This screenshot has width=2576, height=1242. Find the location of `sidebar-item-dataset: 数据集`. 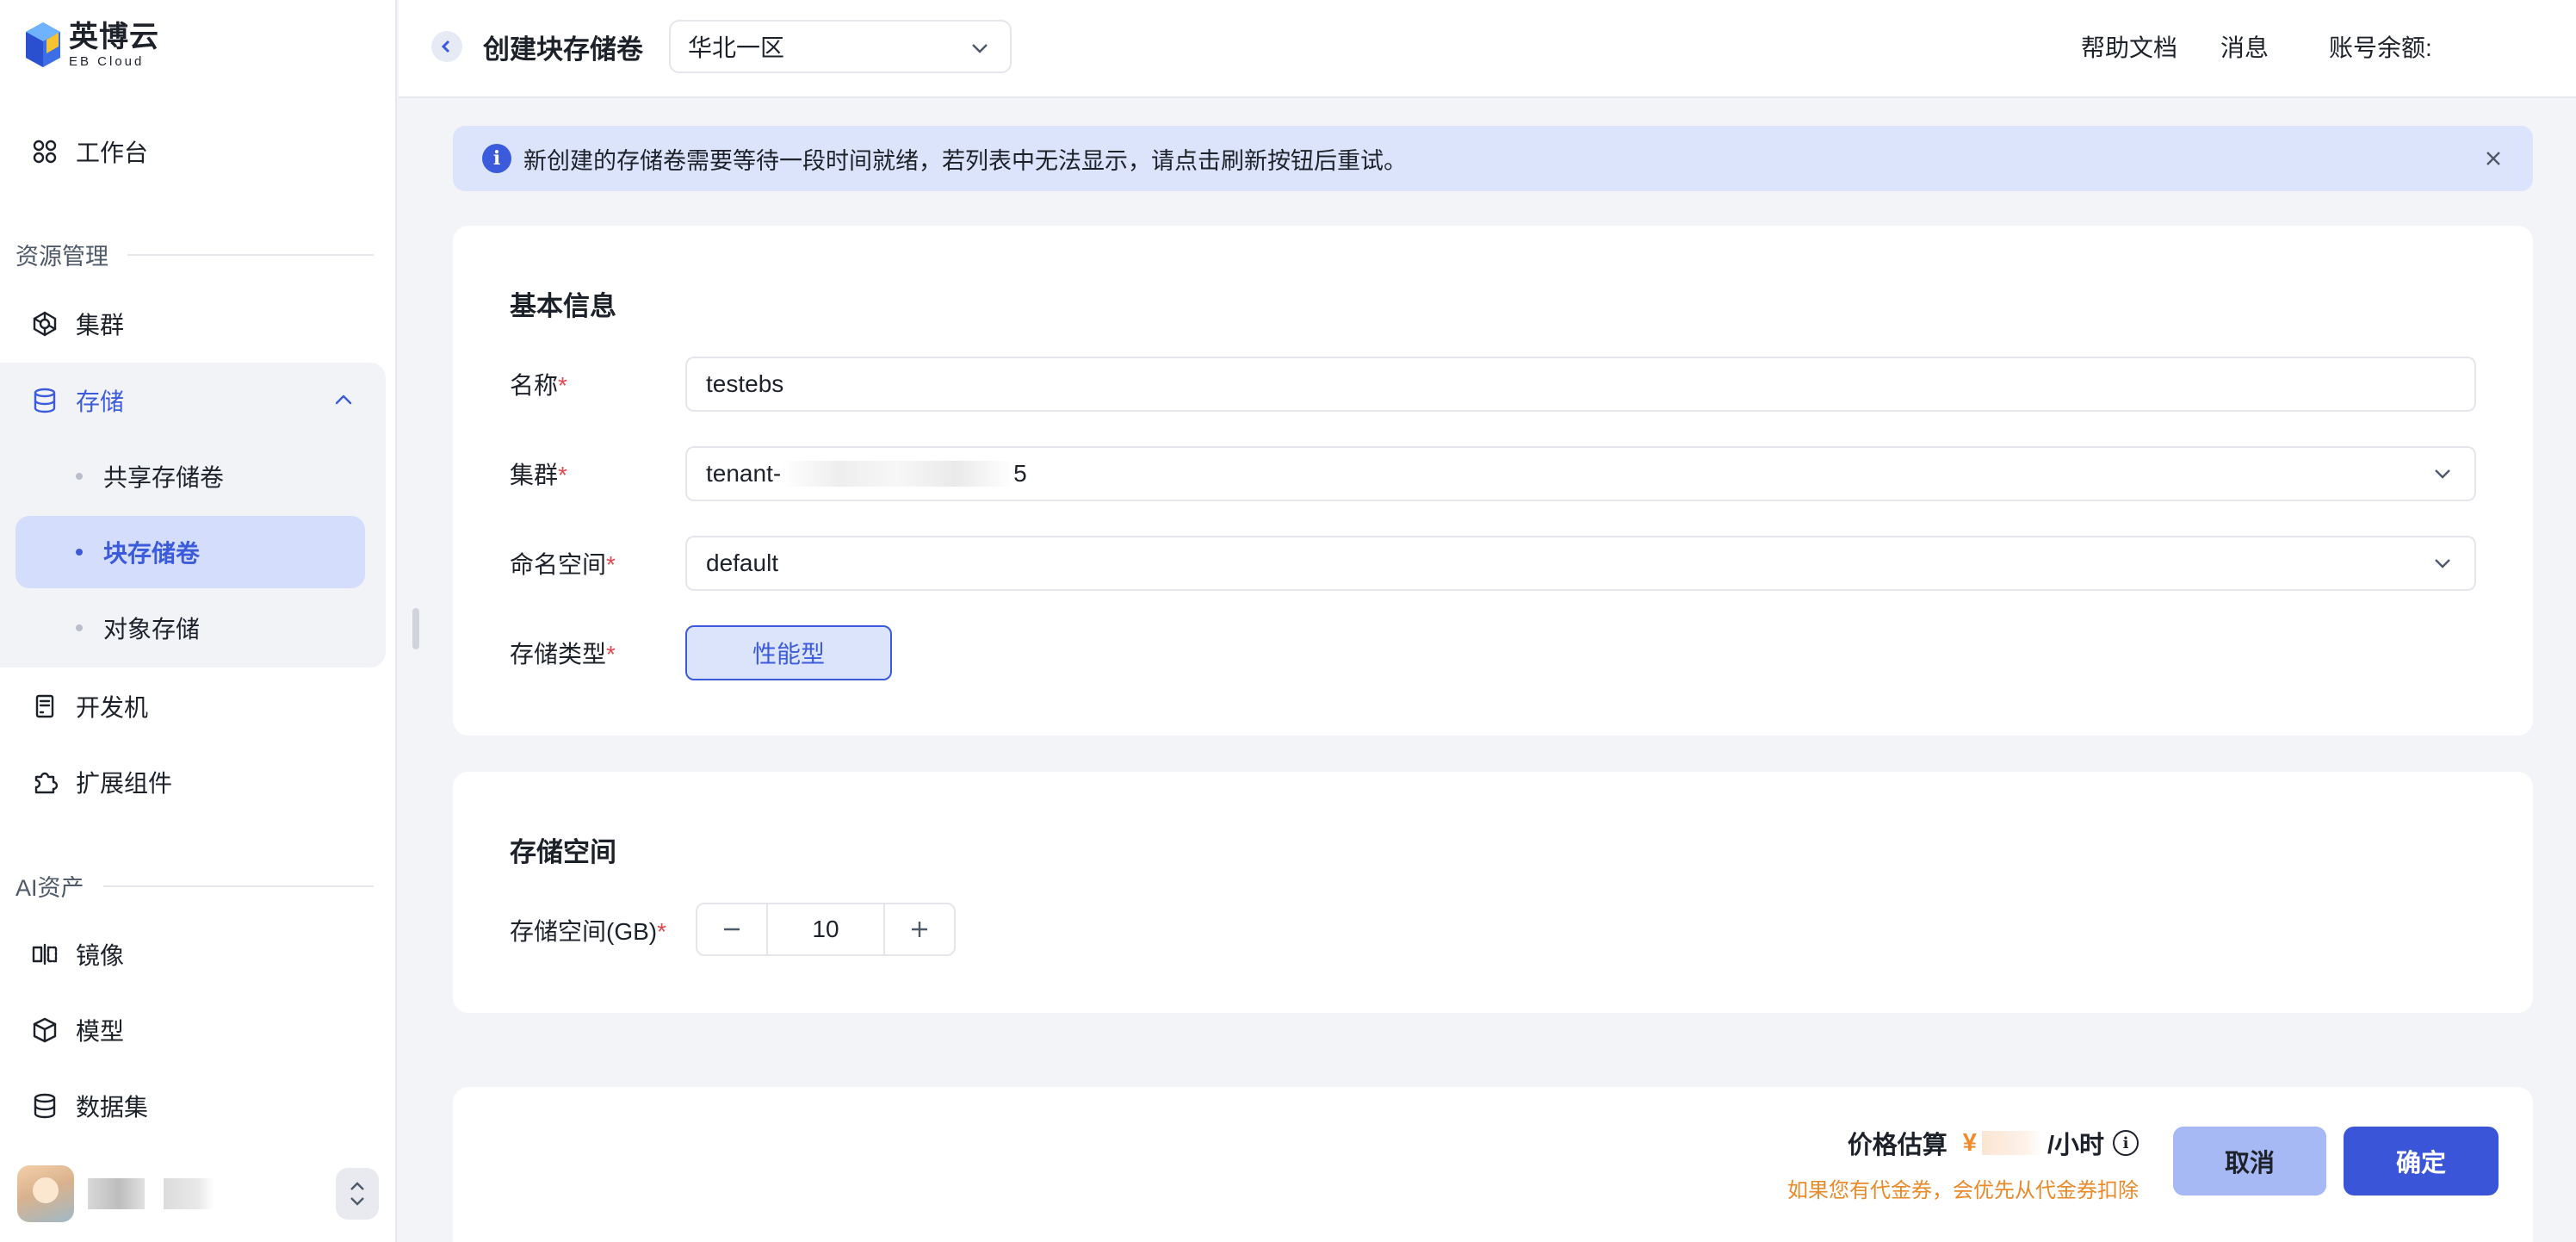

sidebar-item-dataset: 数据集 is located at coordinates (200, 1106).